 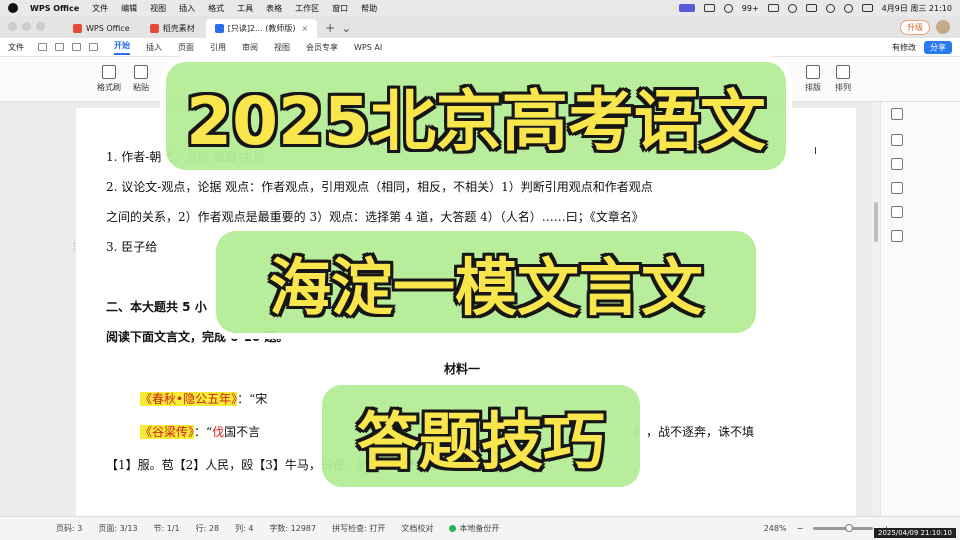 What do you see at coordinates (811, 8) in the screenshot?
I see `battery-icon` at bounding box center [811, 8].